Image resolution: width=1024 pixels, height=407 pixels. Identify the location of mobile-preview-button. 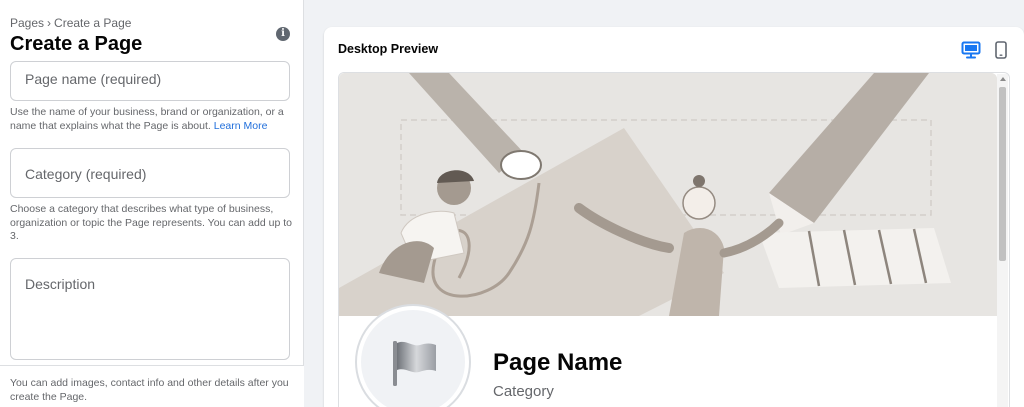
(1001, 50).